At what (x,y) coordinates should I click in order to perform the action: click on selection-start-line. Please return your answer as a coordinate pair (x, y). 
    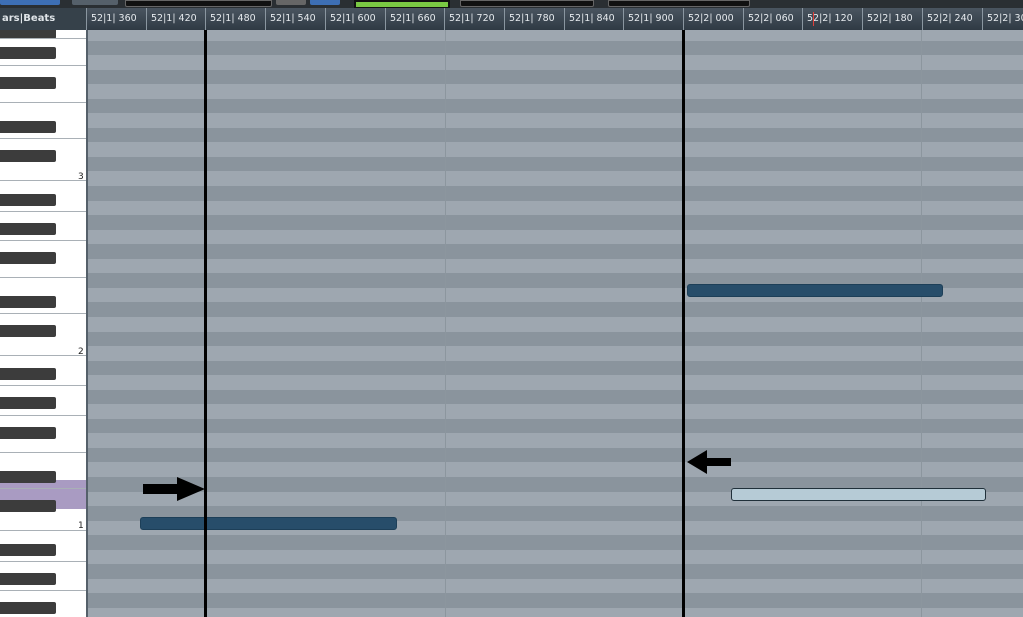
    Looking at the image, I should click on (205, 323).